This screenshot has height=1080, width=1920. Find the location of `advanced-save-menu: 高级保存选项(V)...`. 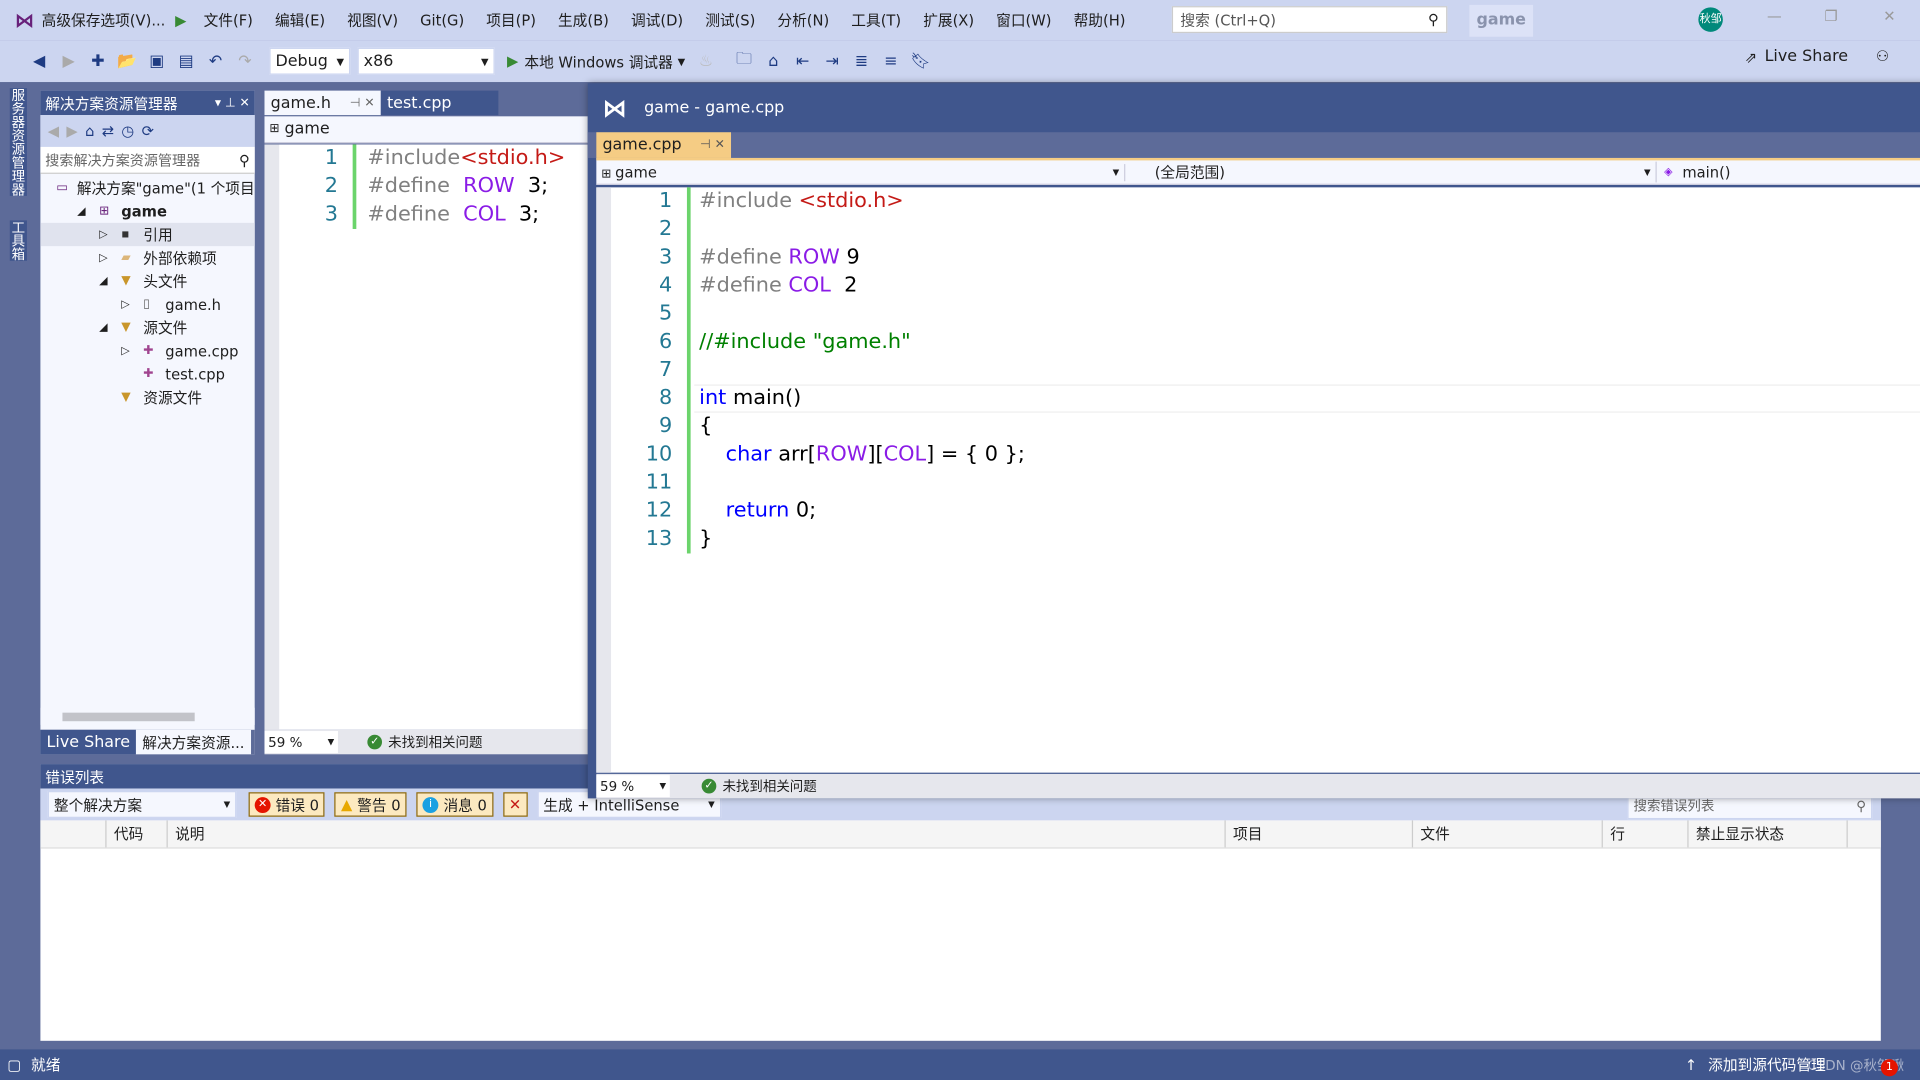

advanced-save-menu: 高级保存选项(V)... is located at coordinates (104, 20).